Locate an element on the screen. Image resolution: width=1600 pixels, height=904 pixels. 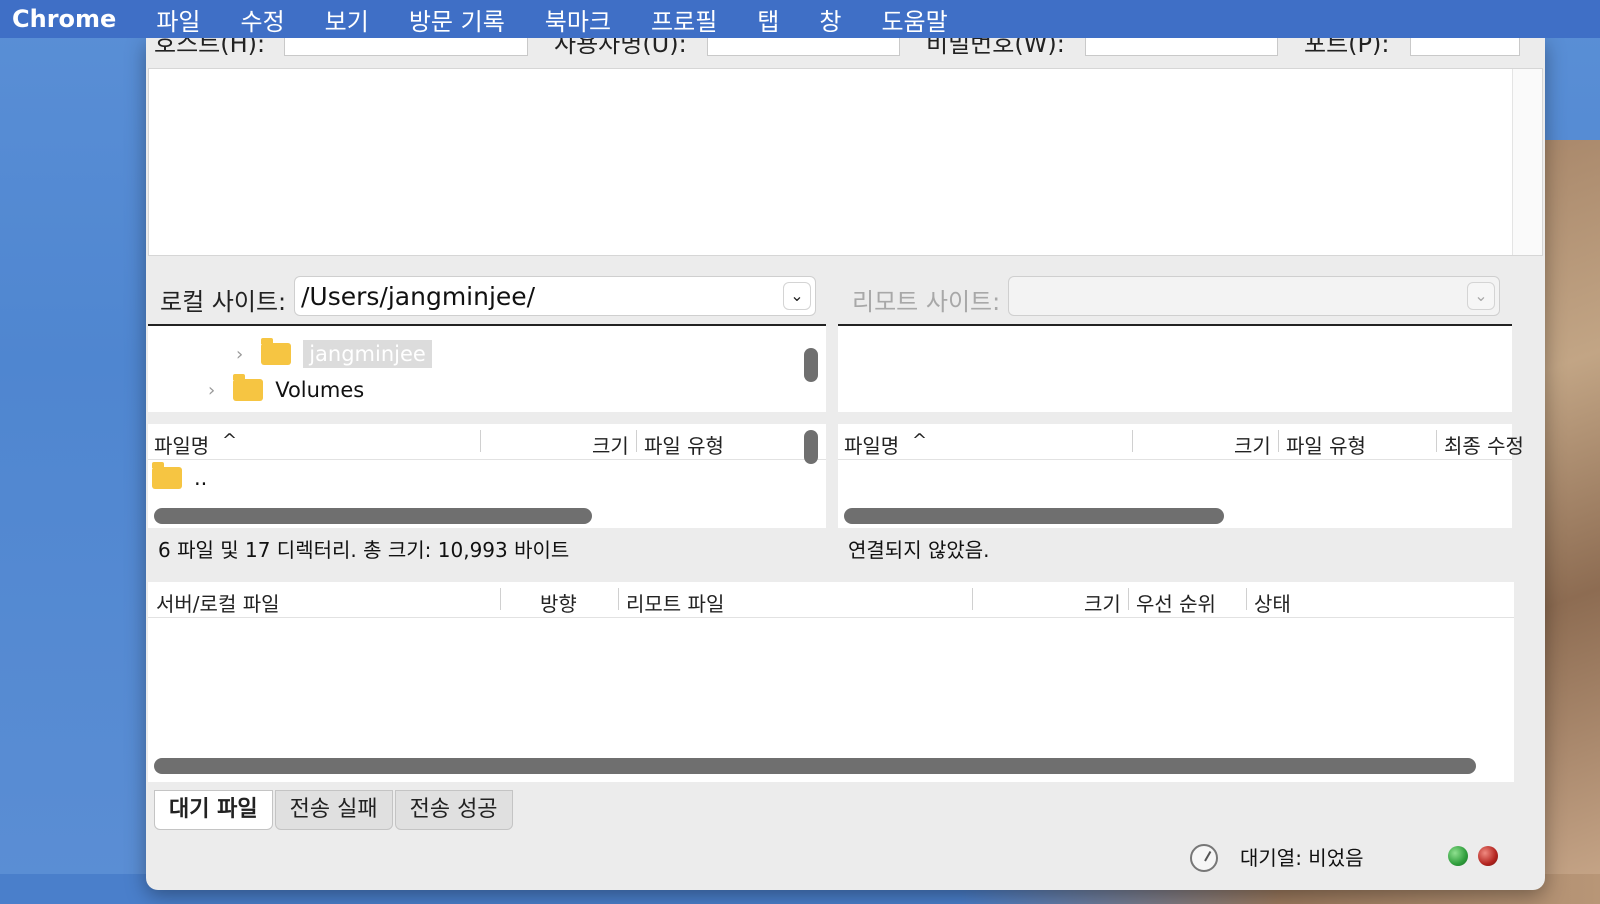
tree-item-label: Volumes is located at coordinates (320, 390).